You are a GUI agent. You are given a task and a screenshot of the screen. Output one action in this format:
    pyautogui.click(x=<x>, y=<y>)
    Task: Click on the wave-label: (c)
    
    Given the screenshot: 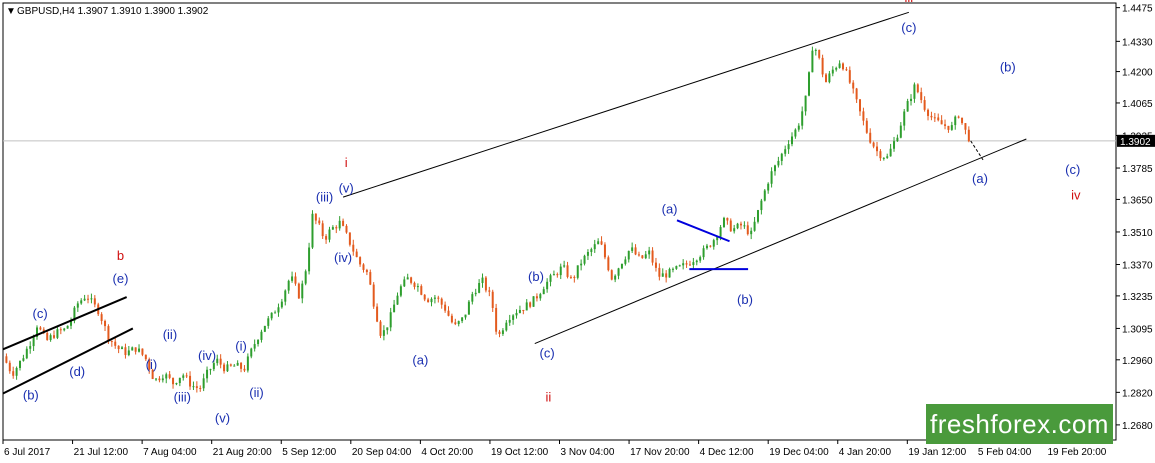 What is the action you would take?
    pyautogui.click(x=547, y=352)
    